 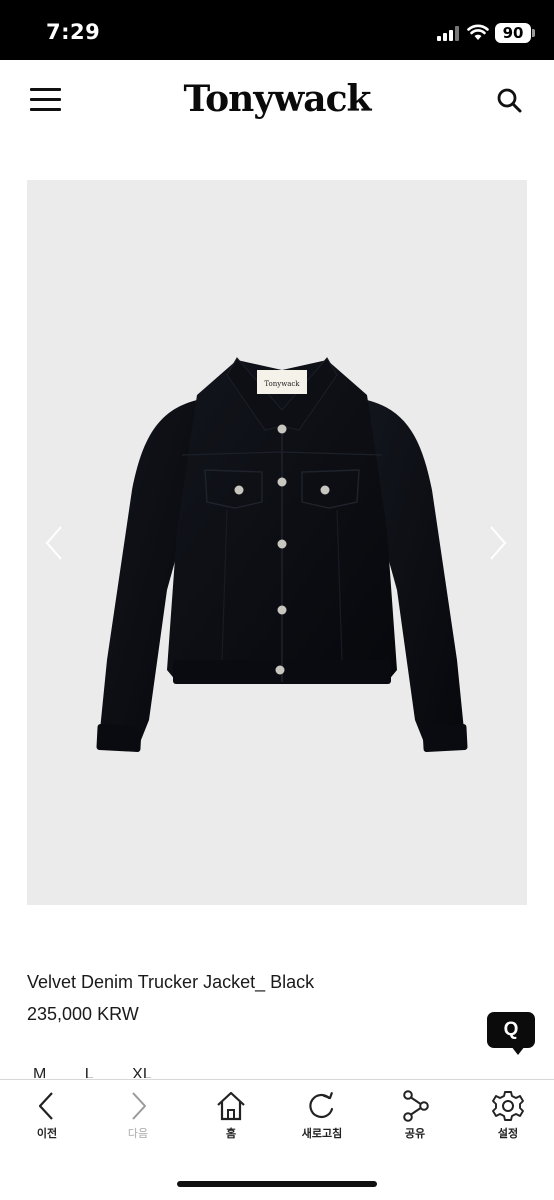 What do you see at coordinates (171, 982) in the screenshot?
I see `product-name: Velvet Denim Trucker Jacket_ Black` at bounding box center [171, 982].